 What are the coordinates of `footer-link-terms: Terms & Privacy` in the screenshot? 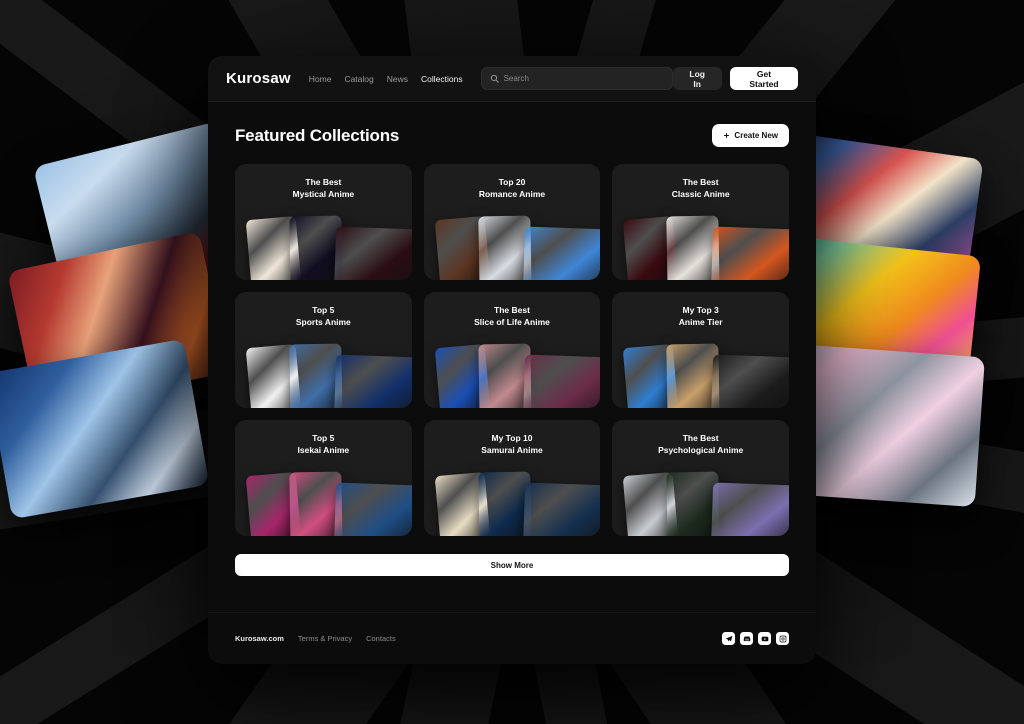 It's located at (325, 638).